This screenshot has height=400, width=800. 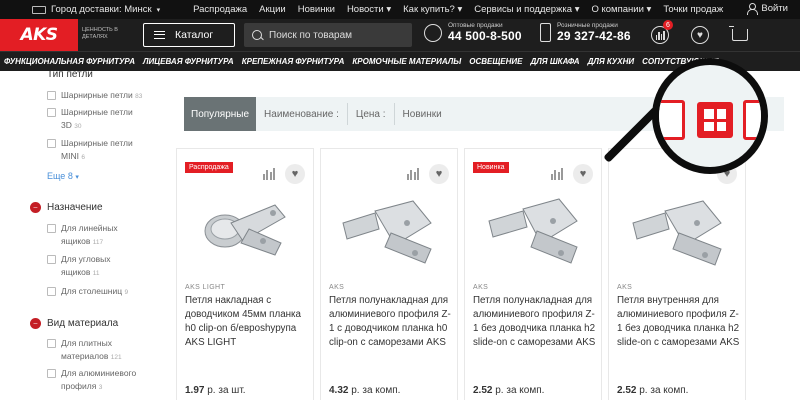 I want to click on tagline: ценность в деталях, so click(x=100, y=33).